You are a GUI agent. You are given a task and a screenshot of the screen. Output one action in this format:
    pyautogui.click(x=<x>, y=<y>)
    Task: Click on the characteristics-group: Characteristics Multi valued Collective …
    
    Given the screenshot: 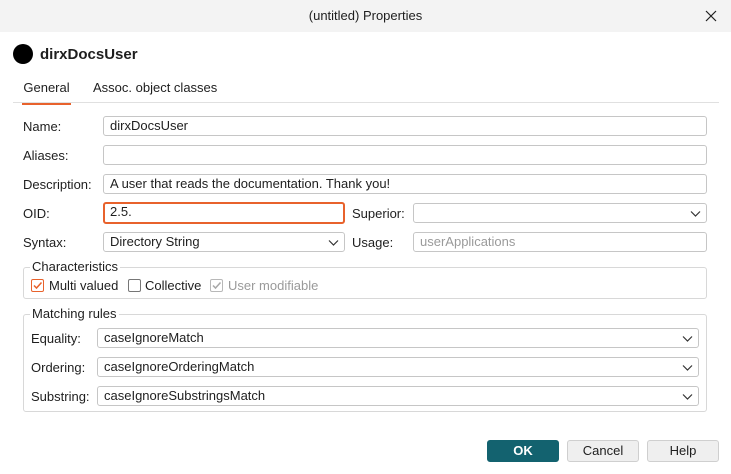 What is the action you would take?
    pyautogui.click(x=365, y=279)
    